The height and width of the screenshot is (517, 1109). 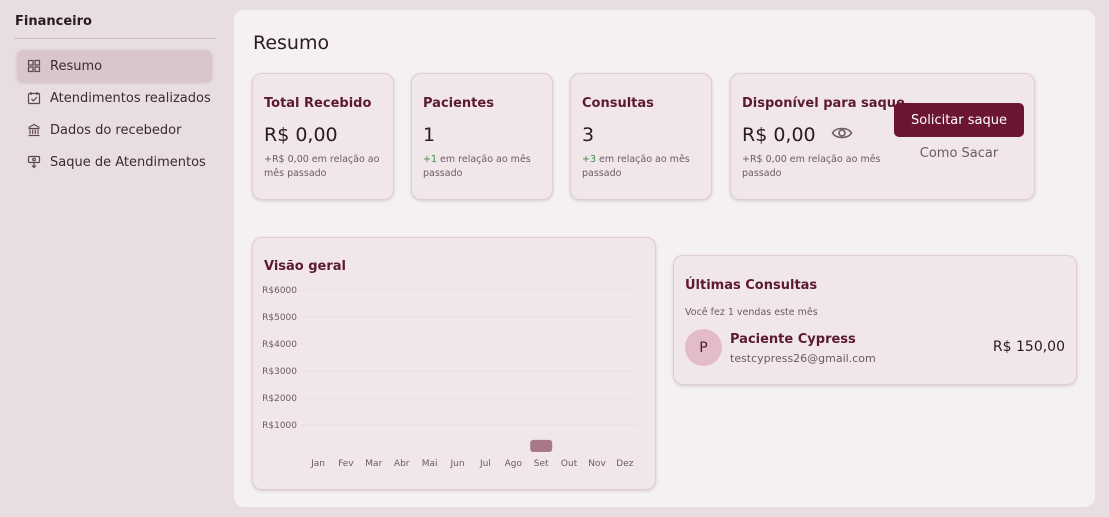 I want to click on x-tick-label: Dez, so click(x=624, y=464).